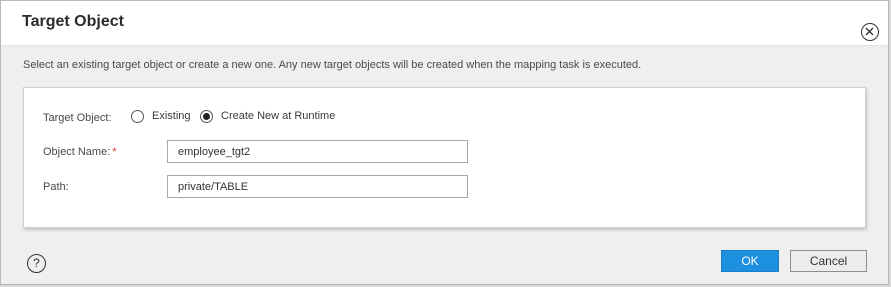 The width and height of the screenshot is (891, 287). Describe the element at coordinates (73, 21) in the screenshot. I see `dialog-title: Target Object` at that location.